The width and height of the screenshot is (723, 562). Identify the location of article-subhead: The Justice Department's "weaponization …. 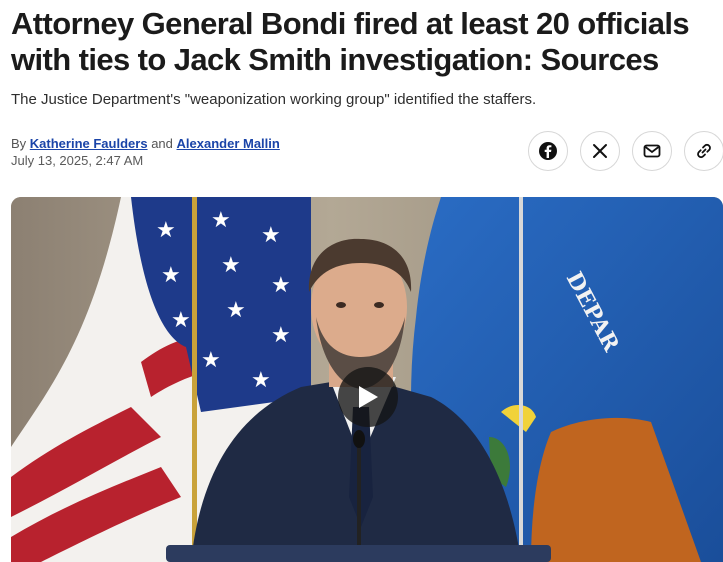
(274, 99).